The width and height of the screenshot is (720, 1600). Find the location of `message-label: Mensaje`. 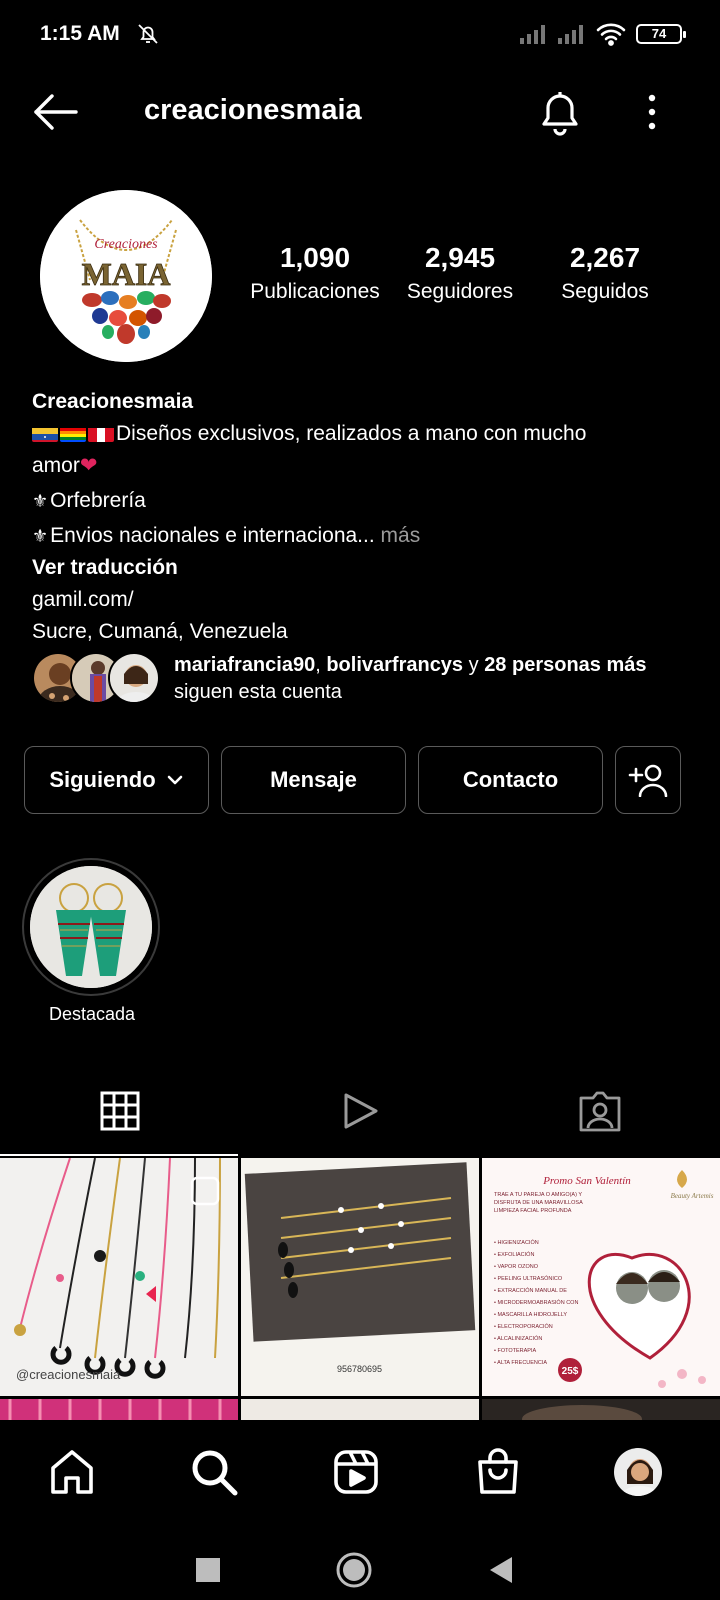

message-label: Mensaje is located at coordinates (313, 779).